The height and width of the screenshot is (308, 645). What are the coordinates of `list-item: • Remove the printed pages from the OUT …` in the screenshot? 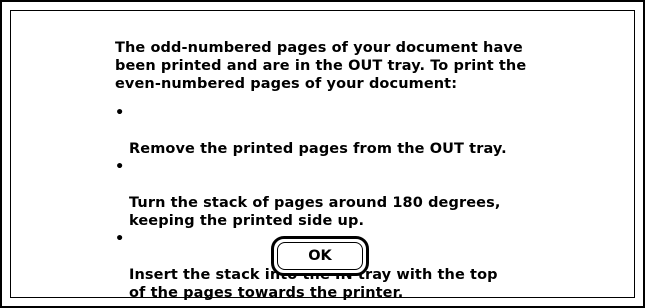 It's located at (350, 131).